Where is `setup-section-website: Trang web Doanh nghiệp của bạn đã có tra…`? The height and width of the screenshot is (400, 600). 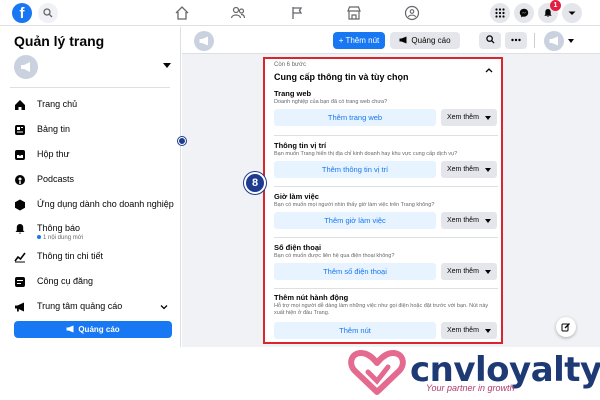
setup-section-website: Trang web Doanh nghiệp của bạn đã có tra… is located at coordinates (386, 113).